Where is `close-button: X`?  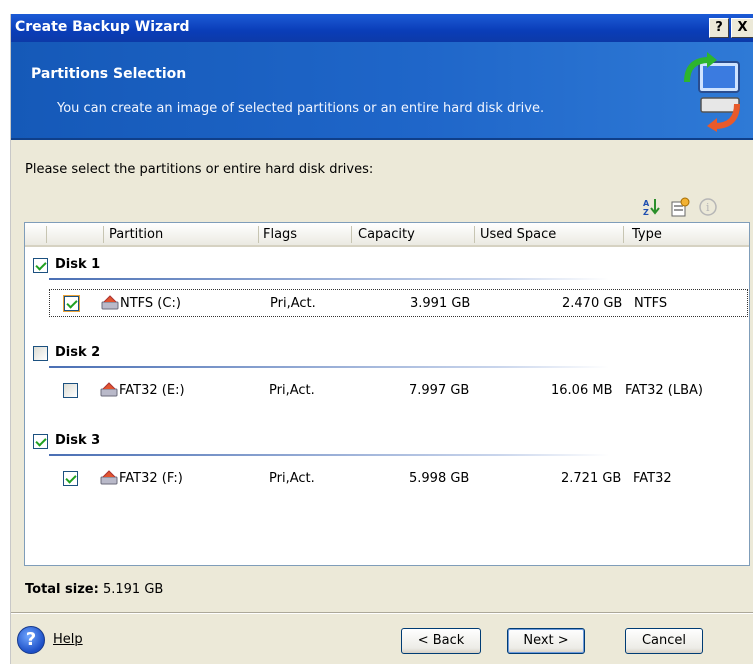
close-button: X is located at coordinates (742, 28).